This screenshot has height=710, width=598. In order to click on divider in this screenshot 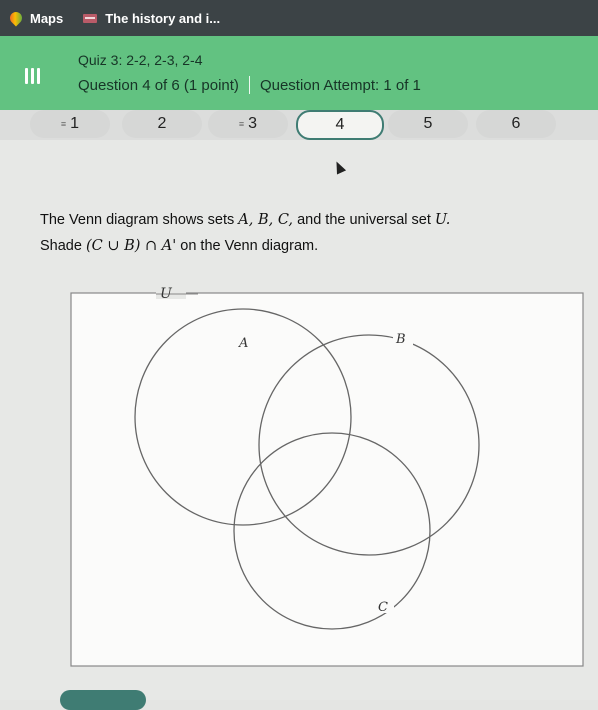, I will do `click(249, 85)`.